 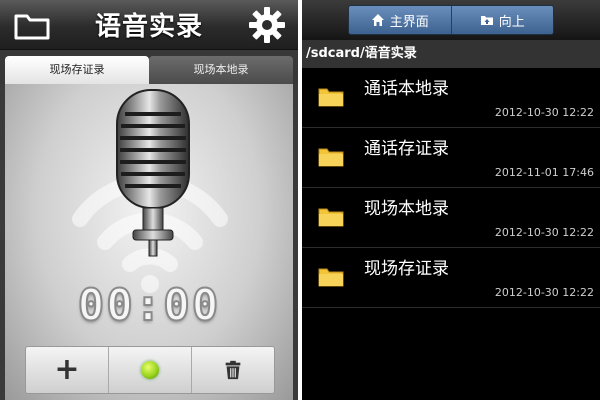 What do you see at coordinates (511, 22) in the screenshot?
I see `up-button-label: 向上` at bounding box center [511, 22].